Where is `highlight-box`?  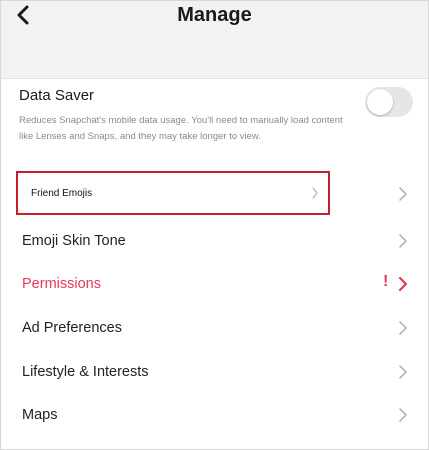 highlight-box is located at coordinates (173, 193).